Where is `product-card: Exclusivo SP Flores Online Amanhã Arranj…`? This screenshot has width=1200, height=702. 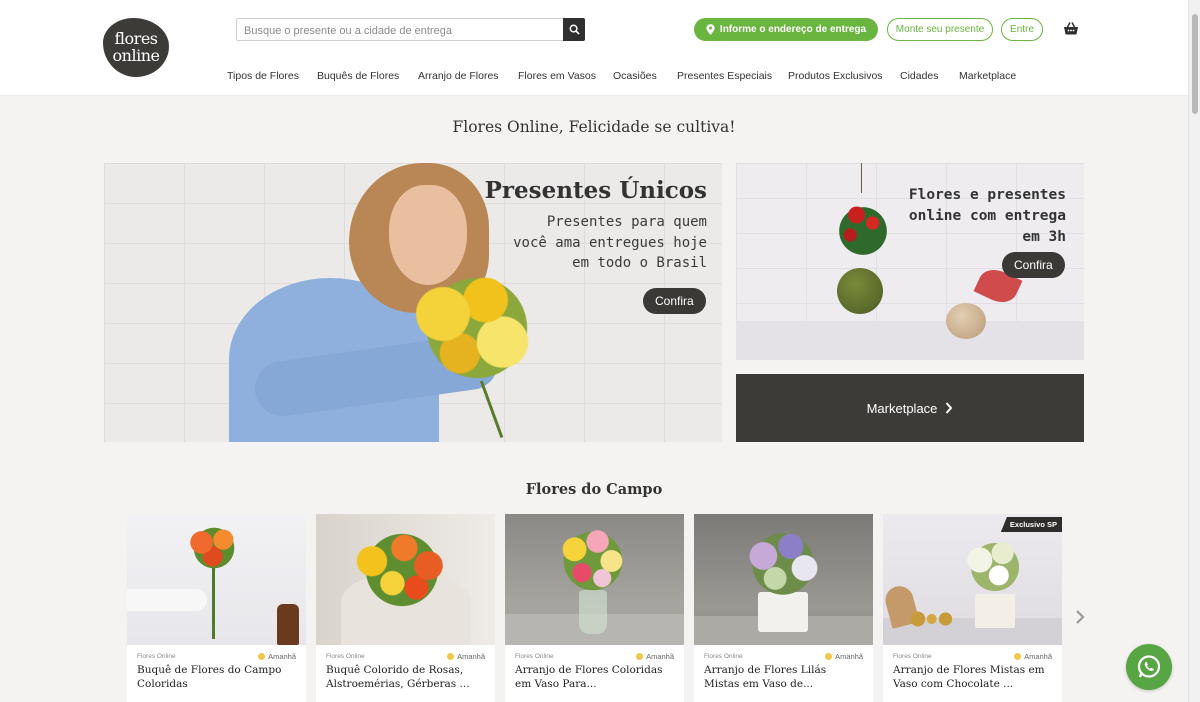 product-card: Exclusivo SP Flores Online Amanhã Arranj… is located at coordinates (972, 608).